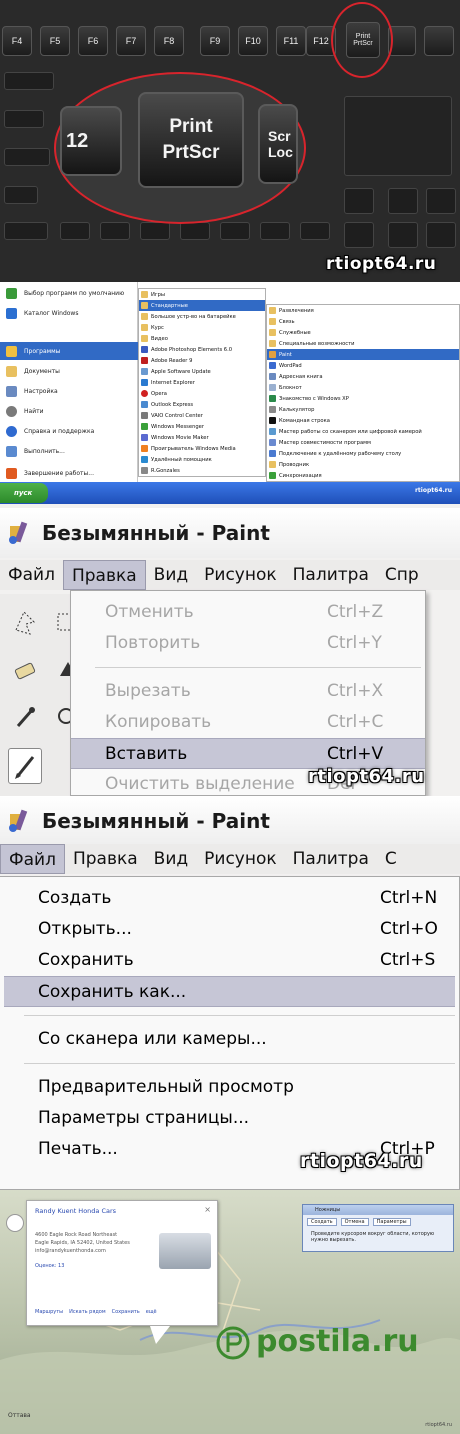  What do you see at coordinates (363, 442) in the screenshot?
I see `accessories-item: Мастер совместимости программ` at bounding box center [363, 442].